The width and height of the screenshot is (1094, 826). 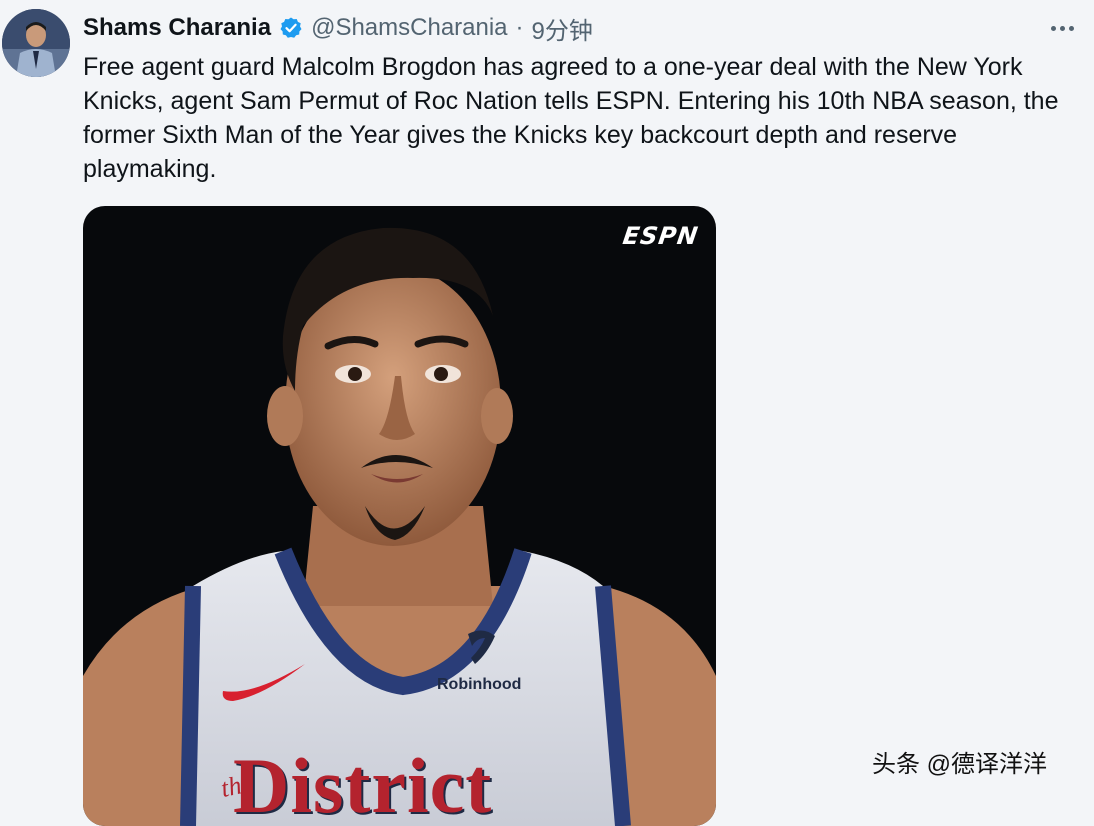 I want to click on author-handle: @ShamsCharania, so click(x=409, y=28).